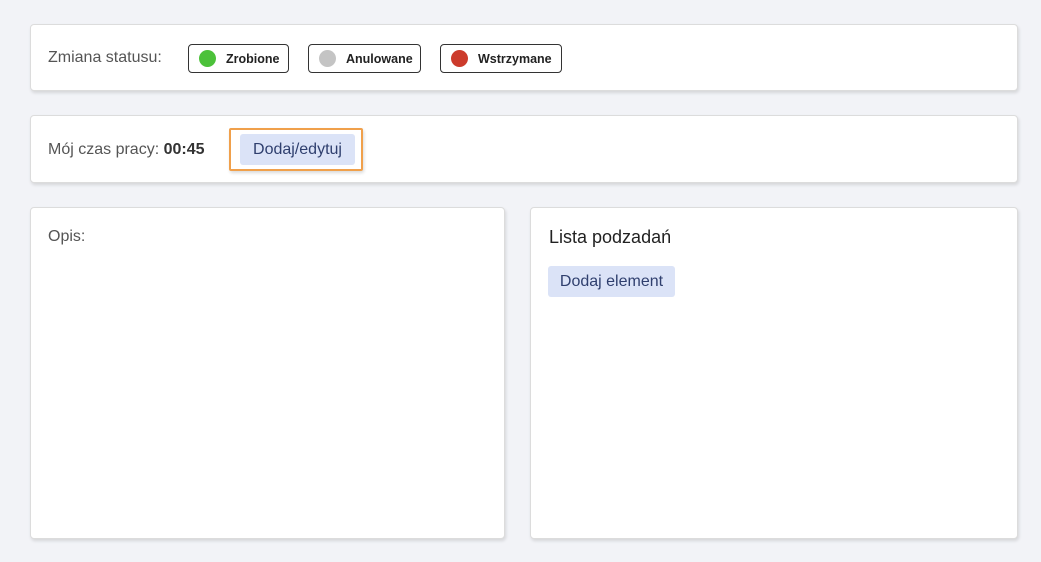 This screenshot has width=1041, height=562. What do you see at coordinates (379, 58) in the screenshot?
I see `status-cancelled-label: Anulowane` at bounding box center [379, 58].